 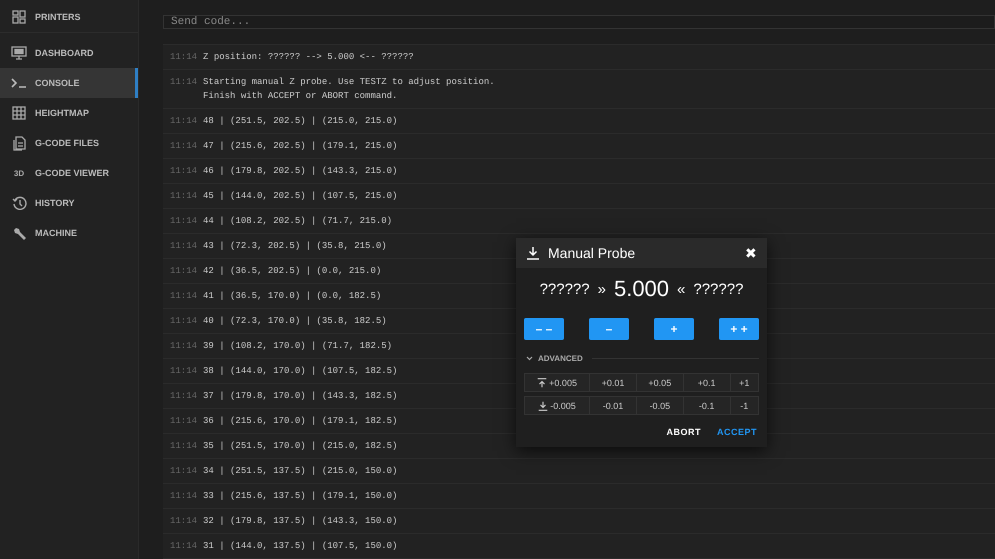 What do you see at coordinates (660, 405) in the screenshot?
I see `increment-button: -0.05` at bounding box center [660, 405].